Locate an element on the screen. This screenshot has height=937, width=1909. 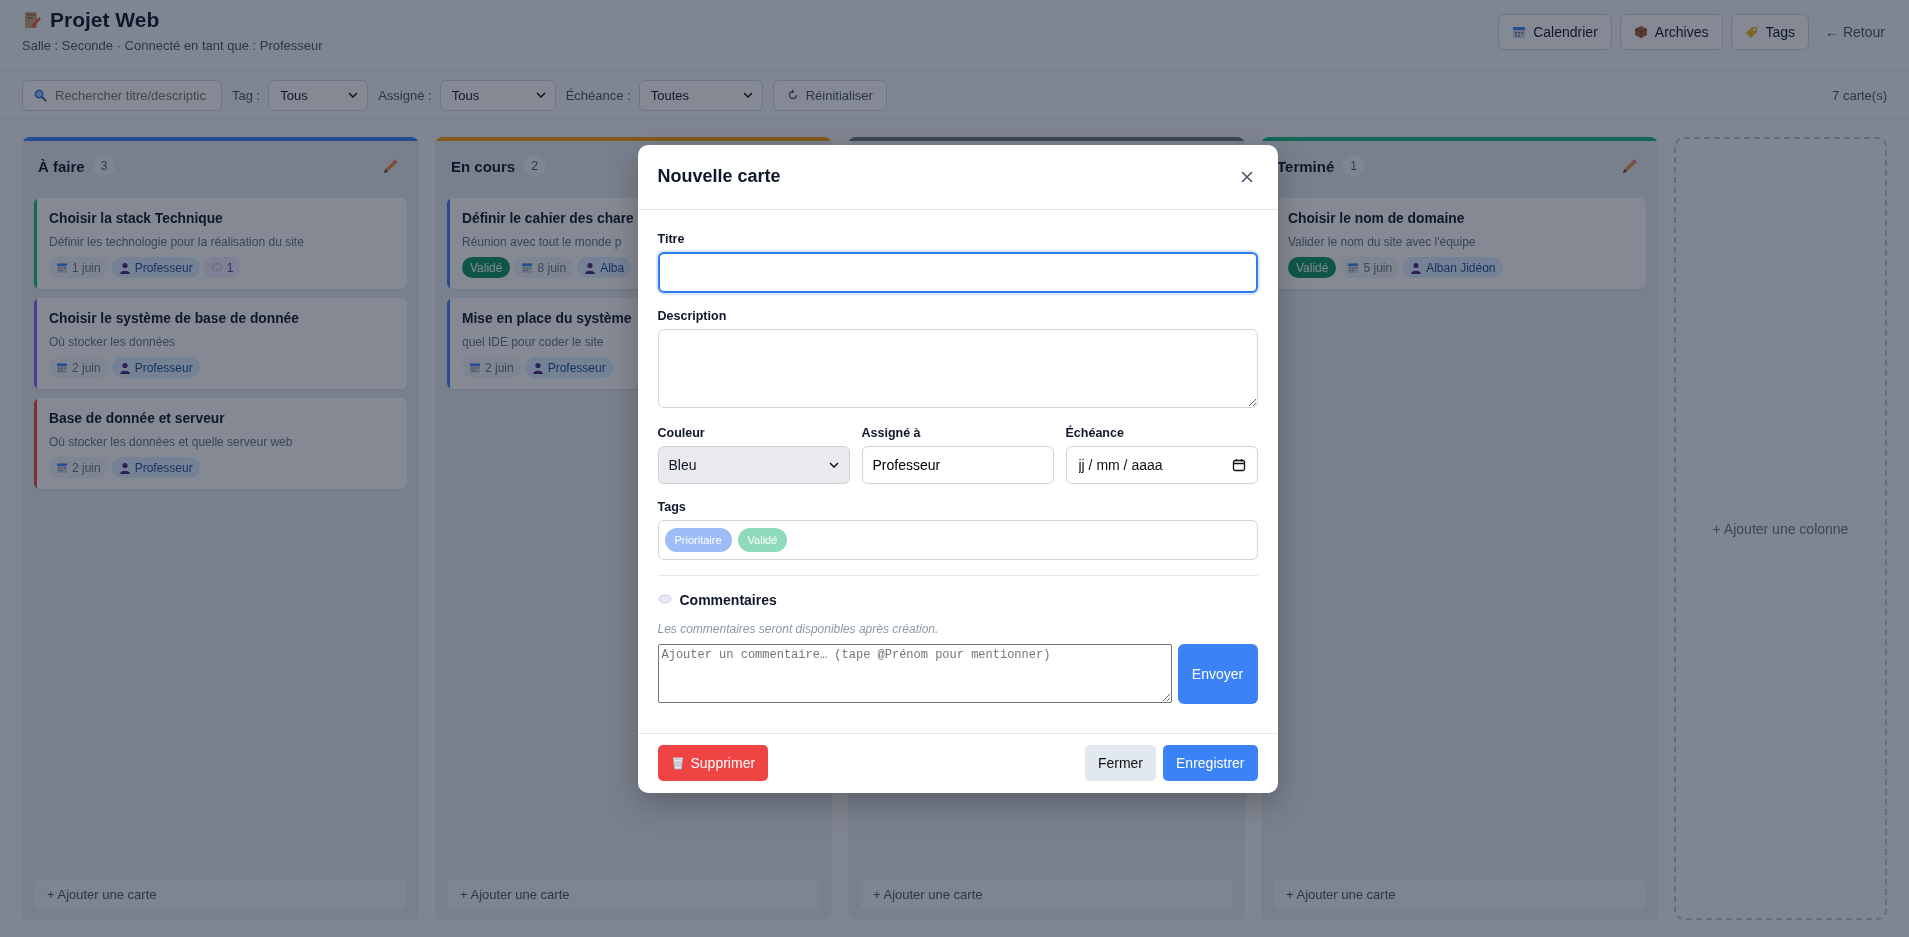
card-description: Valider le nom du site avec l'équipe is located at coordinates (1382, 242).